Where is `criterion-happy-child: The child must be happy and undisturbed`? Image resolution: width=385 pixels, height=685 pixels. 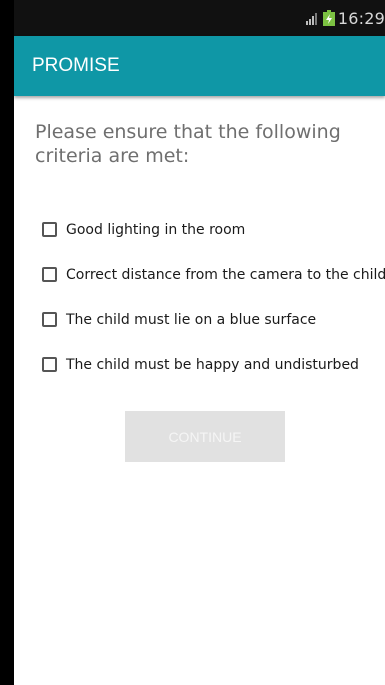 criterion-happy-child: The child must be happy and undisturbed is located at coordinates (213, 364).